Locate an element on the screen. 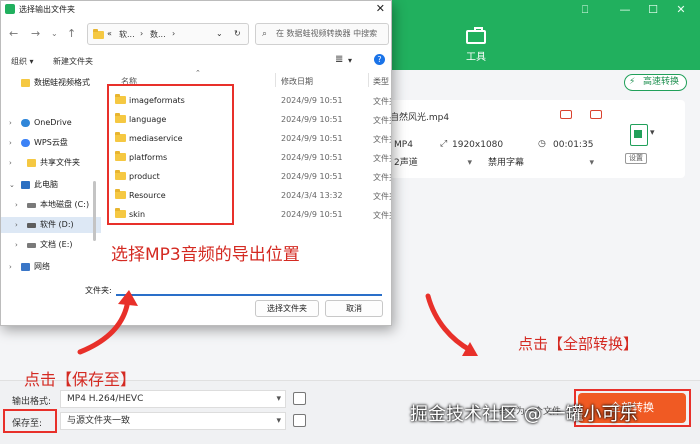 This screenshot has height=444, width=700. nav-item-shared-folder: › 共享文件夹 is located at coordinates (51, 163).